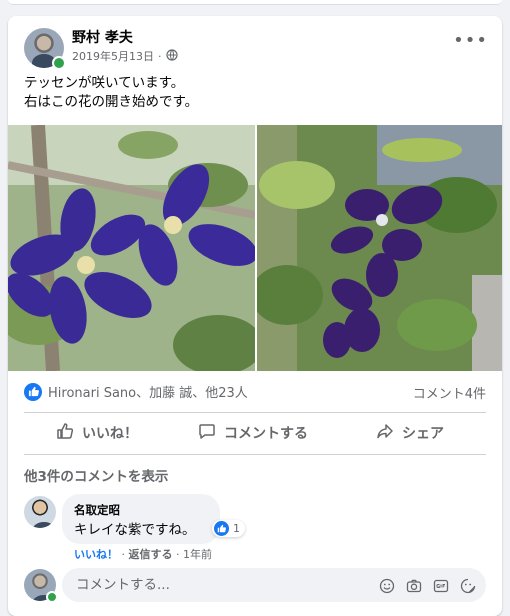  Describe the element at coordinates (151, 554) in the screenshot. I see `comment-reply-link: 返信する` at that location.